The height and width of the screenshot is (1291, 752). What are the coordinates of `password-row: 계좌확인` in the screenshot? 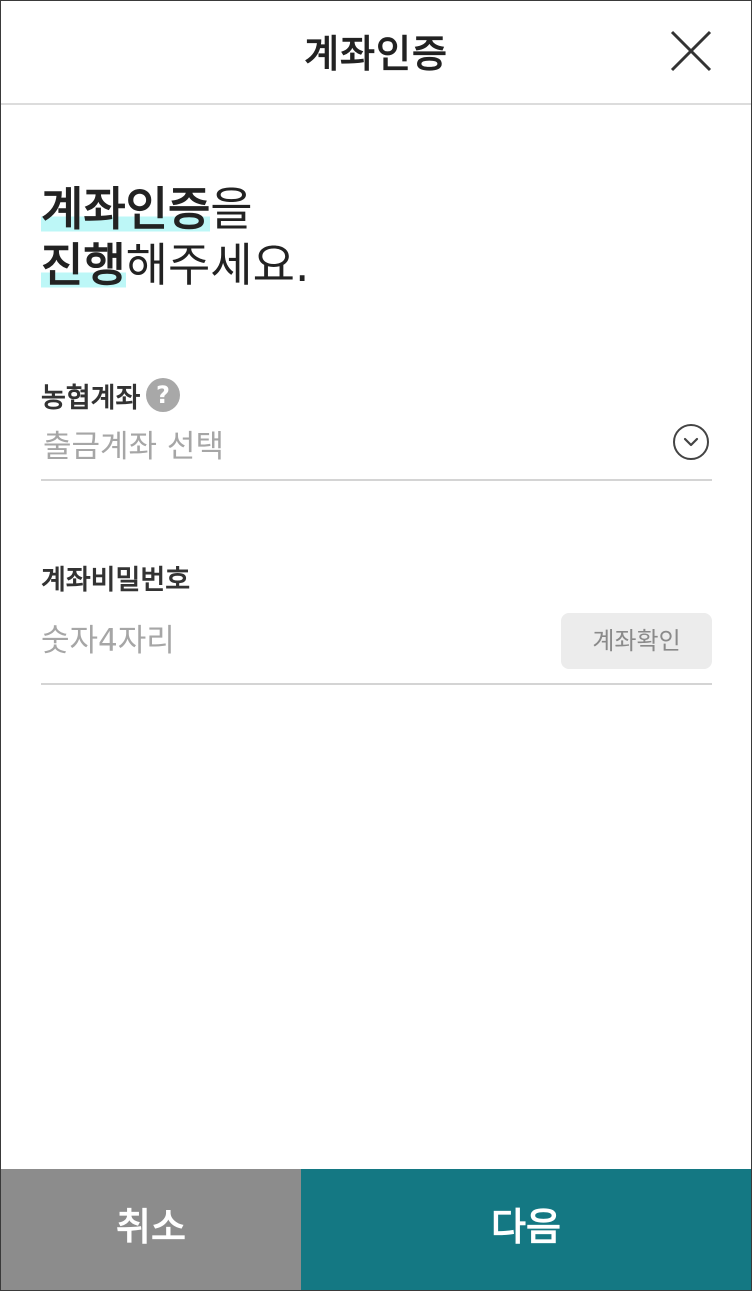 It's located at (376, 646).